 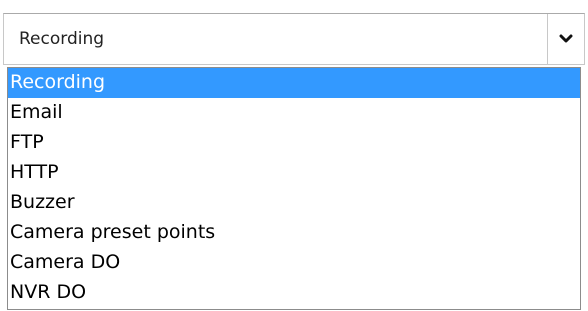 What do you see at coordinates (294, 203) in the screenshot?
I see `option-buzzer: Buzzer` at bounding box center [294, 203].